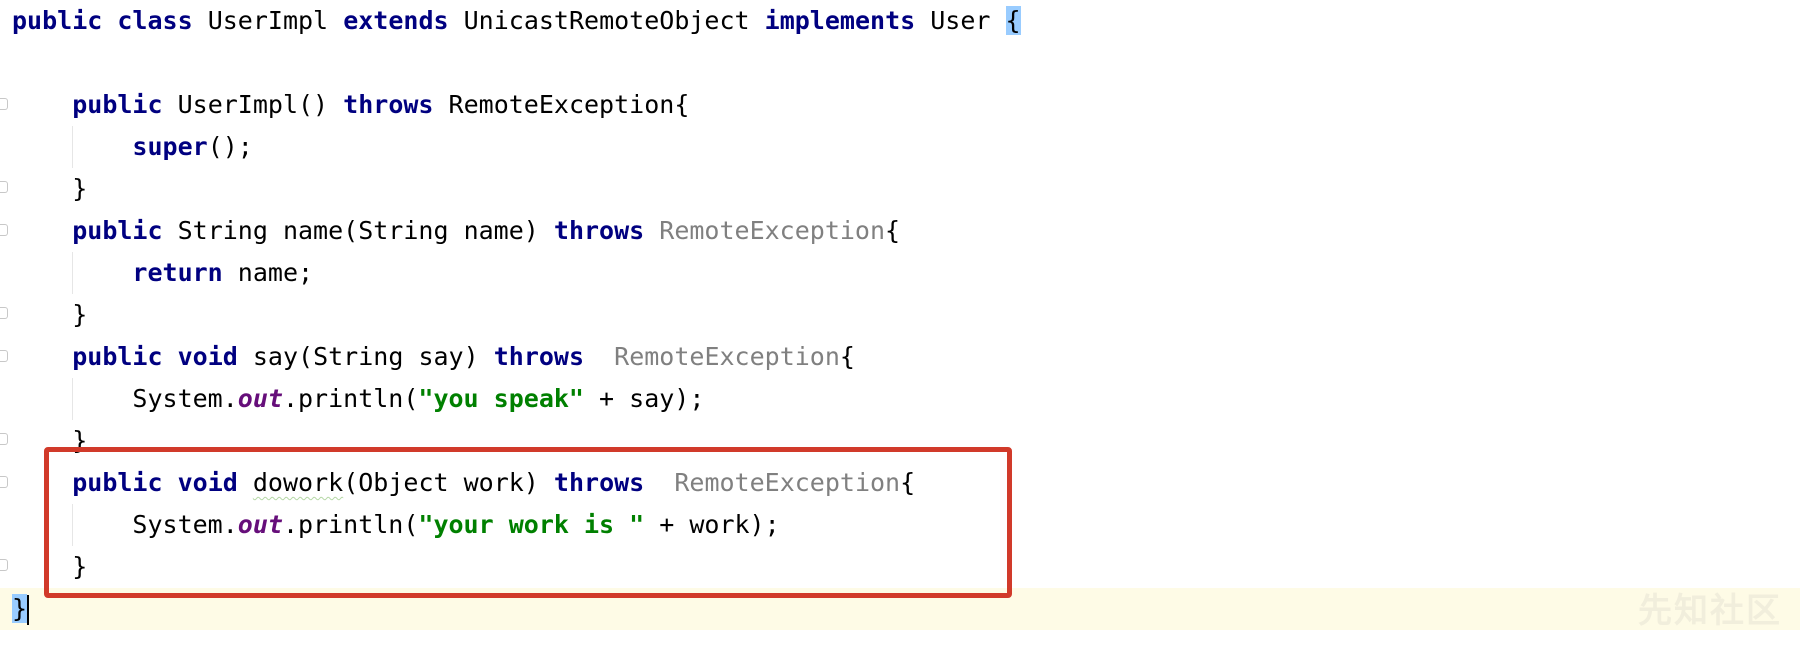 This screenshot has height=650, width=1800. I want to click on keyword: class, so click(155, 20).